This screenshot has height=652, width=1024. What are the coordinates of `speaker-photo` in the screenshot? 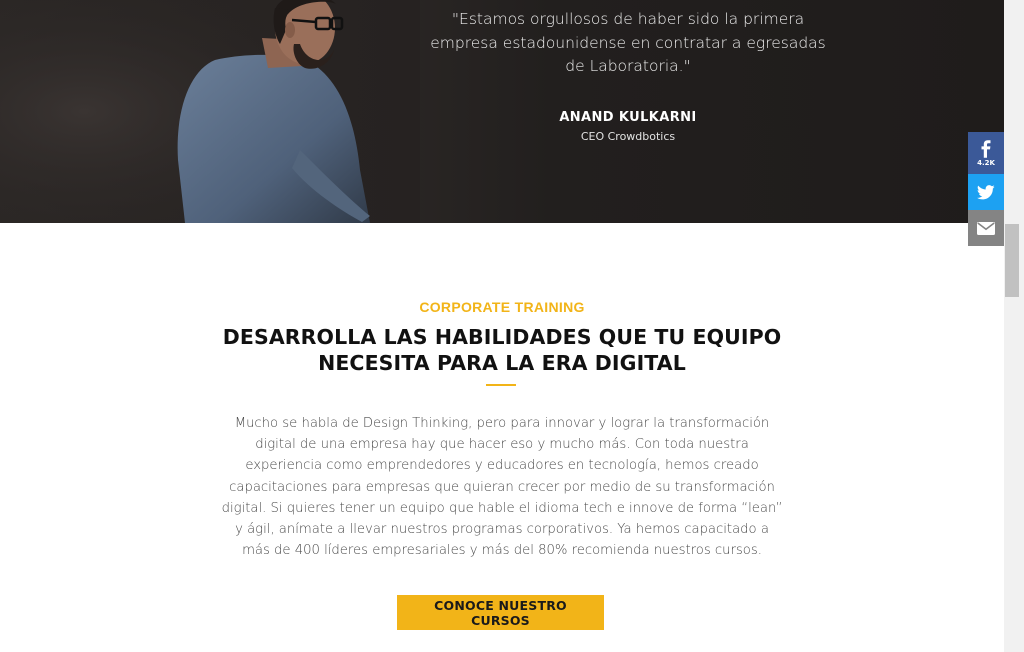 It's located at (210, 111).